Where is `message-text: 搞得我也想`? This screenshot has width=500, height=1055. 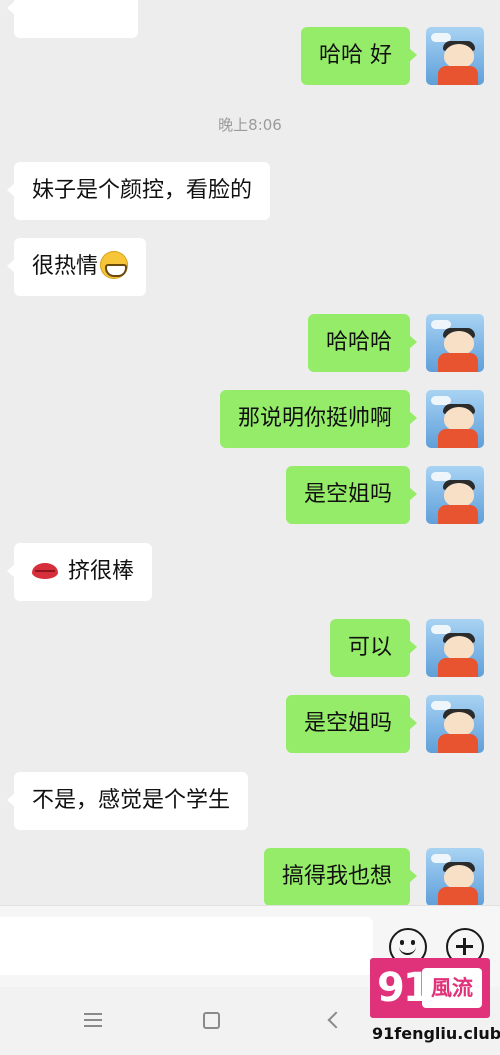
message-text: 搞得我也想 is located at coordinates (336, 876).